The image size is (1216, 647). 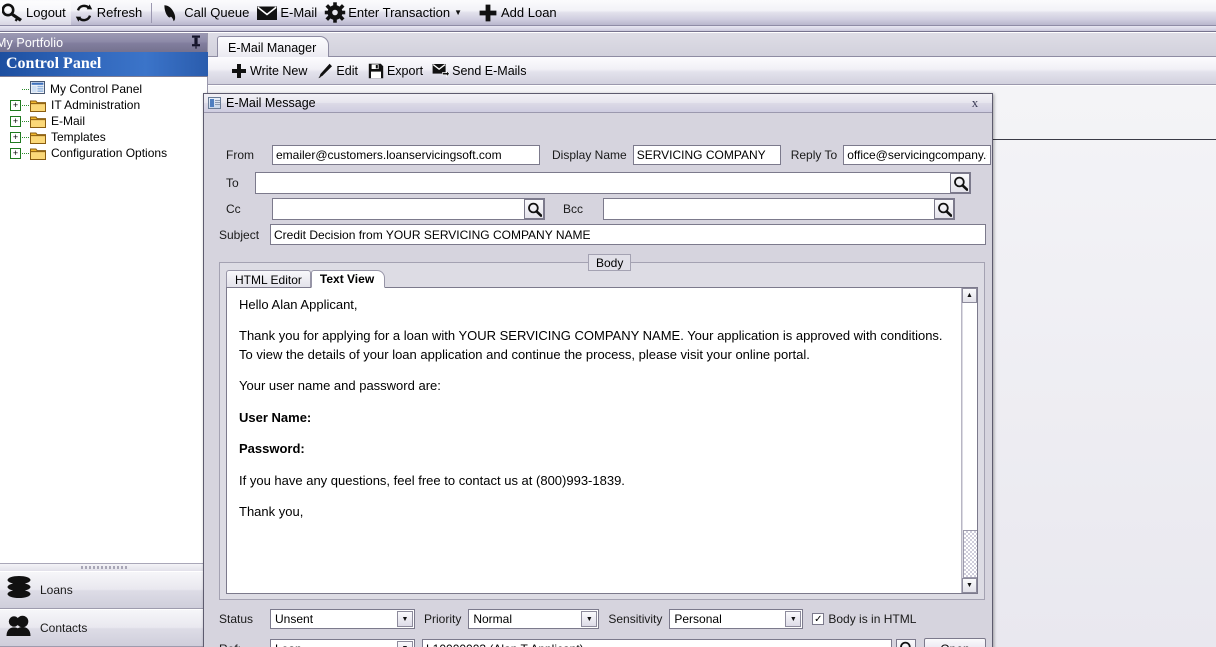 I want to click on toolbar-label-enter-transaction: Enter Transaction, so click(x=399, y=12).